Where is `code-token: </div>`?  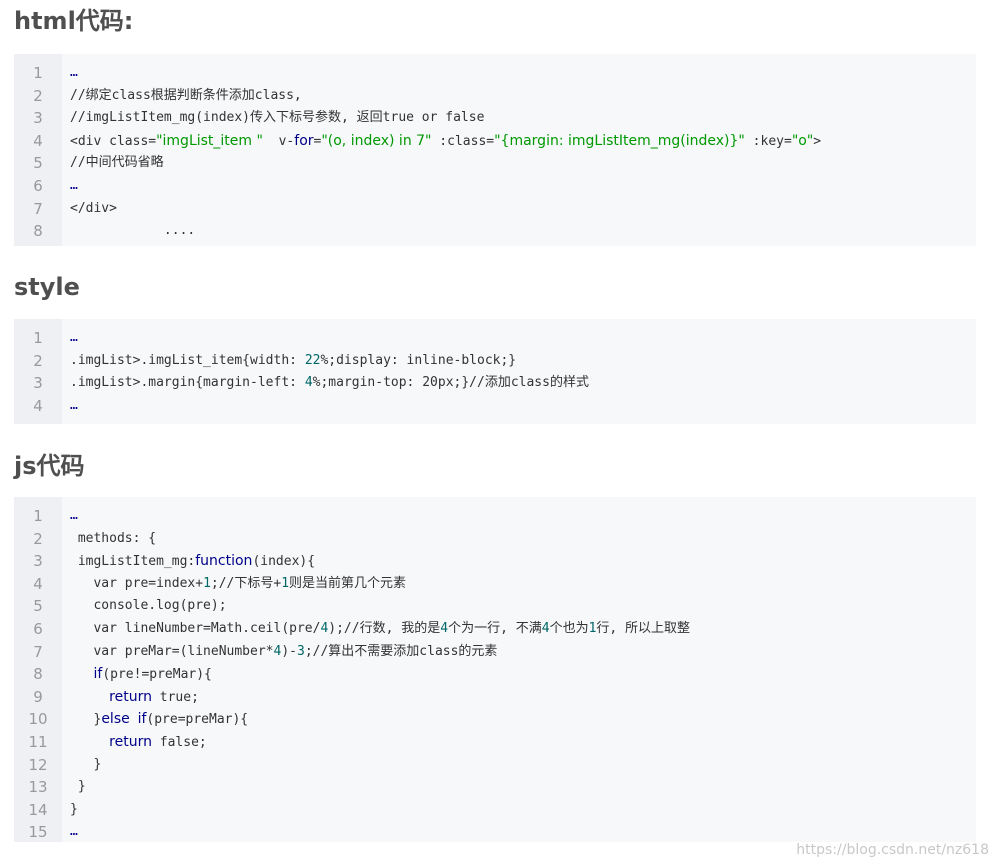
code-token: </div> is located at coordinates (93, 208).